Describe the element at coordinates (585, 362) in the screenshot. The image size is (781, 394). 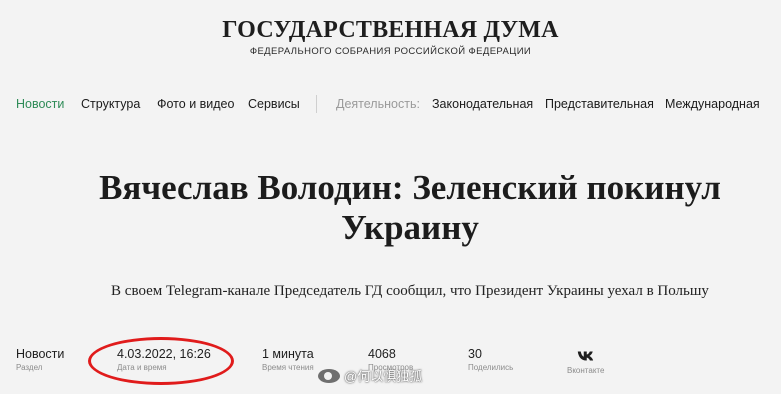
I see `share-vk-button: Вконтакте` at that location.